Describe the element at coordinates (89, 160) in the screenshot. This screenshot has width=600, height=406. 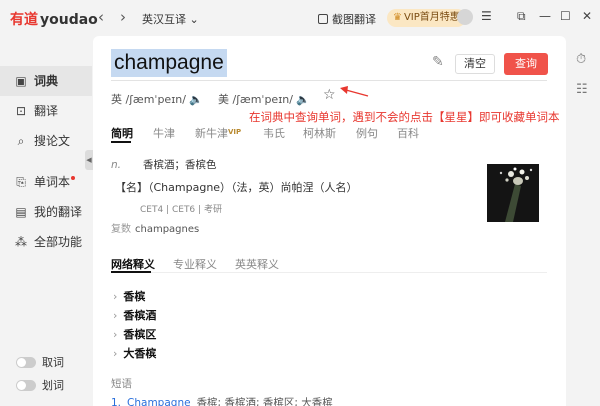
I see `sidebar-collapse-handle: ◀` at that location.